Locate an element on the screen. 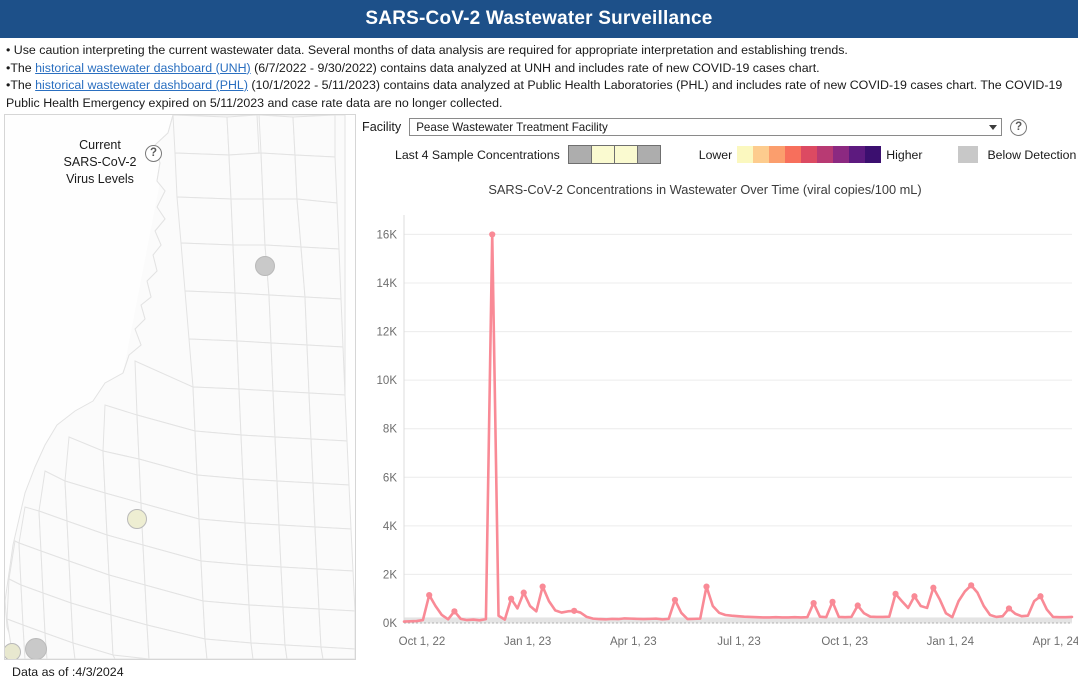  below-detection-label: Below Detection is located at coordinates (1032, 154).